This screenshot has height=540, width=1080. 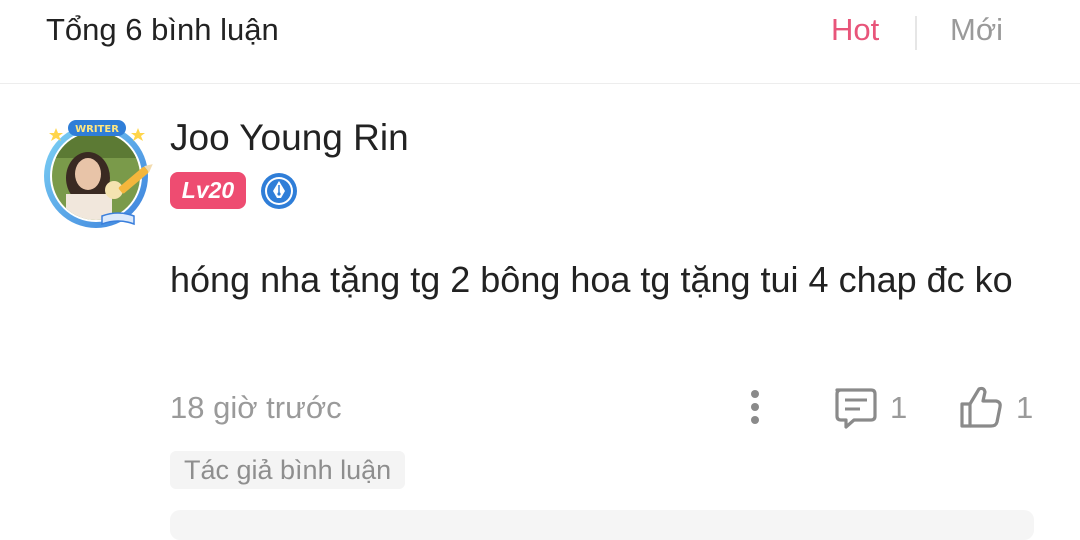 I want to click on thumbs-up-icon, so click(x=981, y=407).